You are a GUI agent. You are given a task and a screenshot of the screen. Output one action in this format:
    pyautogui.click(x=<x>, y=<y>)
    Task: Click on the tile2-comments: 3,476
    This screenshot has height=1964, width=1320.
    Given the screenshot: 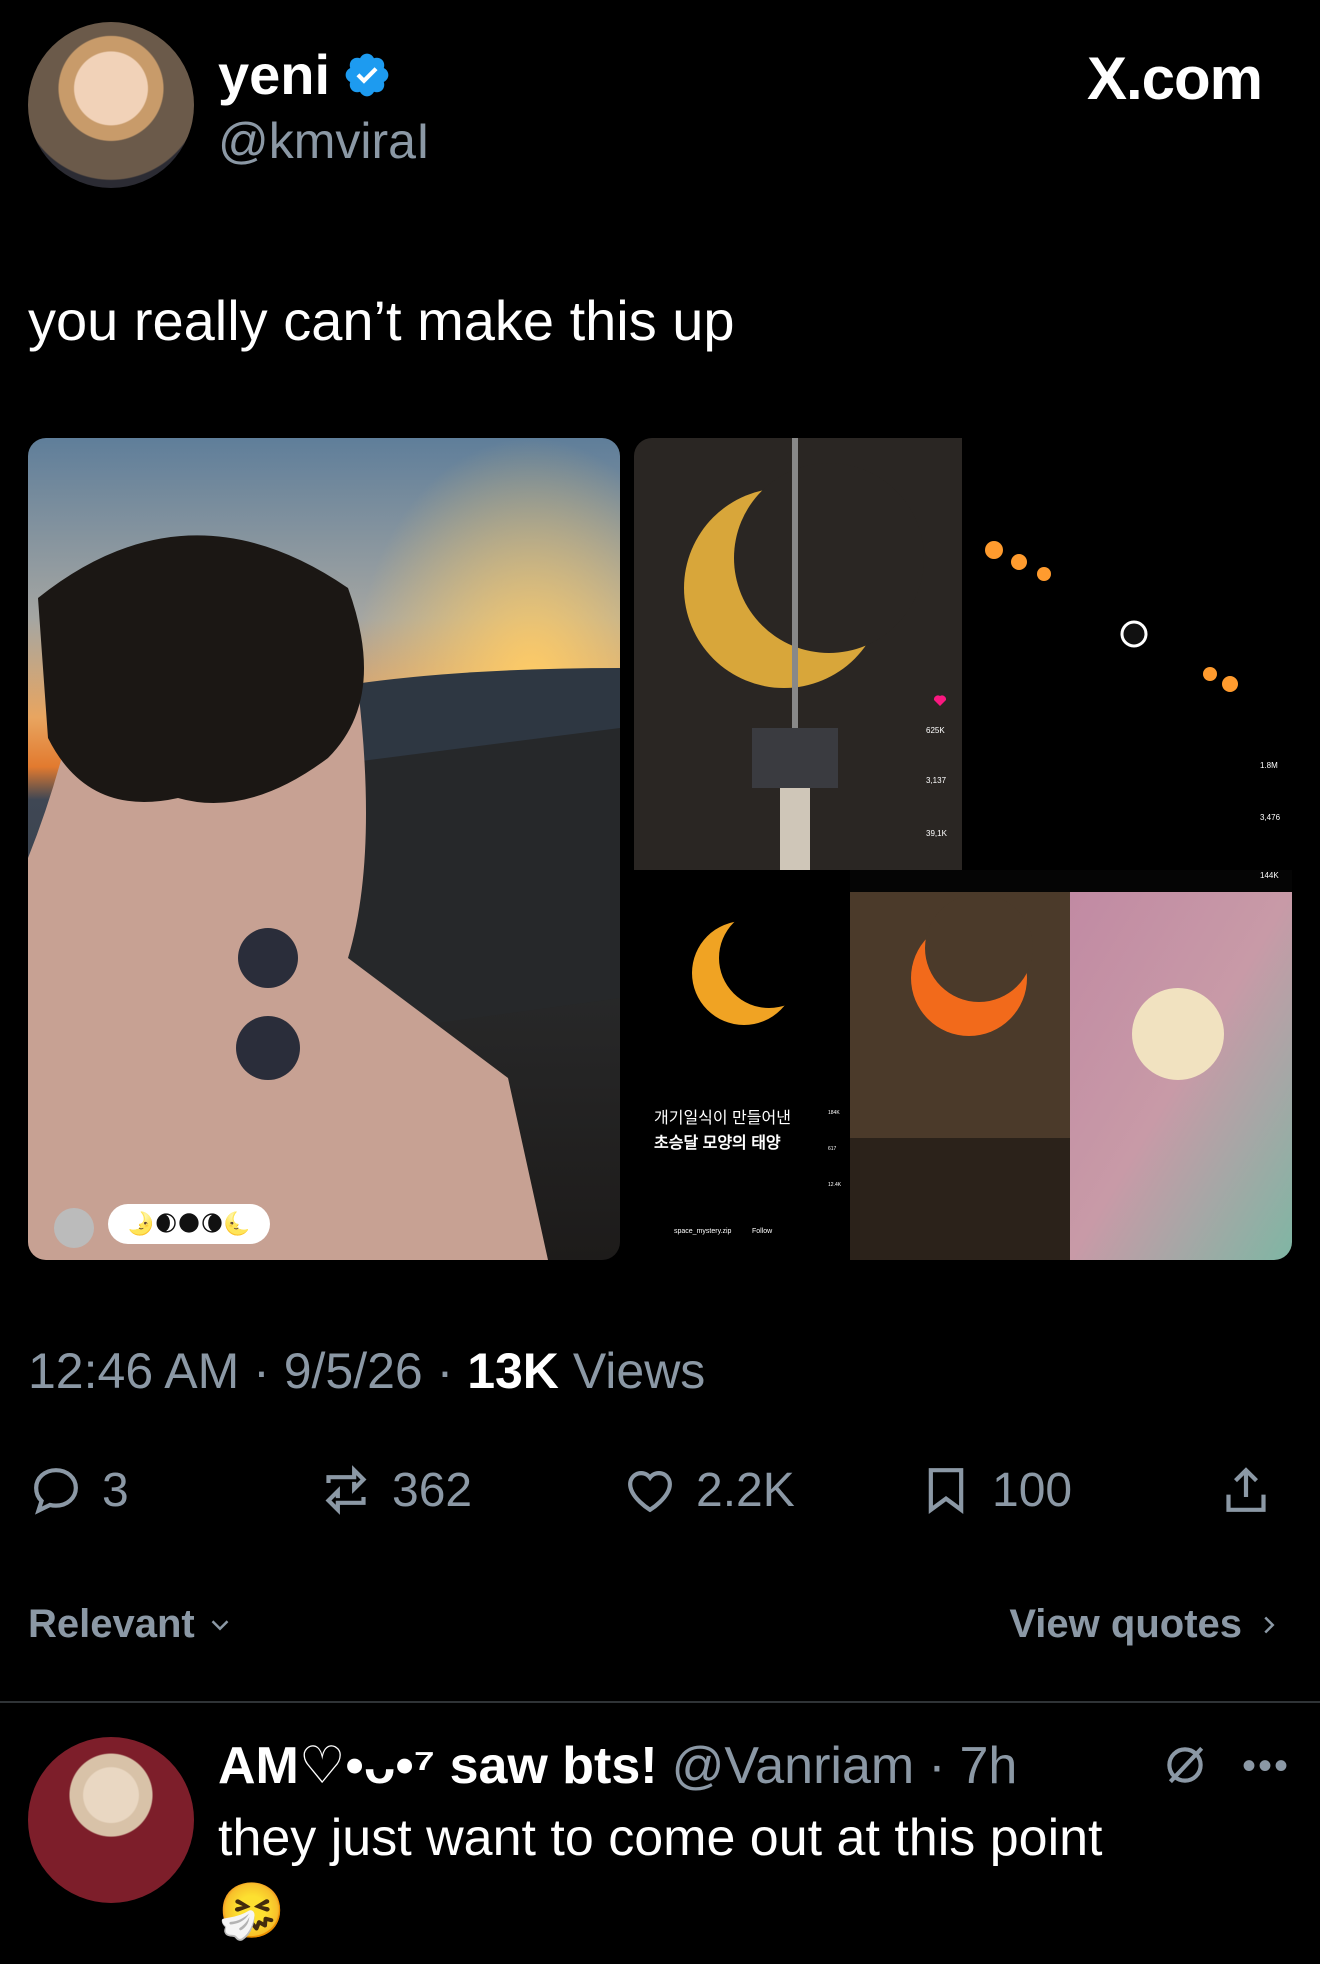 What is the action you would take?
    pyautogui.click(x=1270, y=817)
    